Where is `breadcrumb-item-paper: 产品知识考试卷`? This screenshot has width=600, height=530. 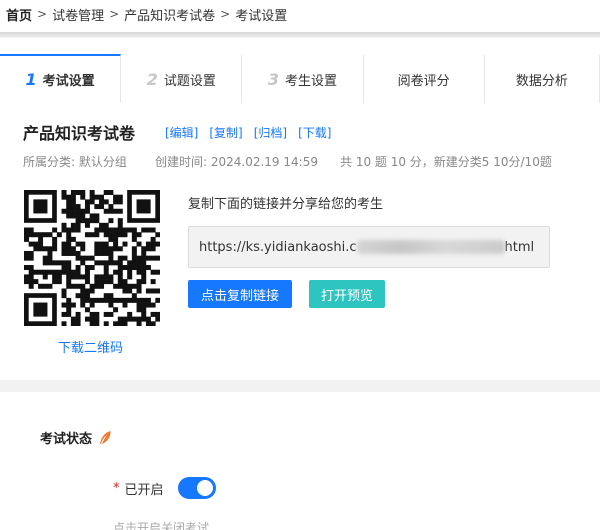
breadcrumb-item-paper: 产品知识考试卷 is located at coordinates (169, 14).